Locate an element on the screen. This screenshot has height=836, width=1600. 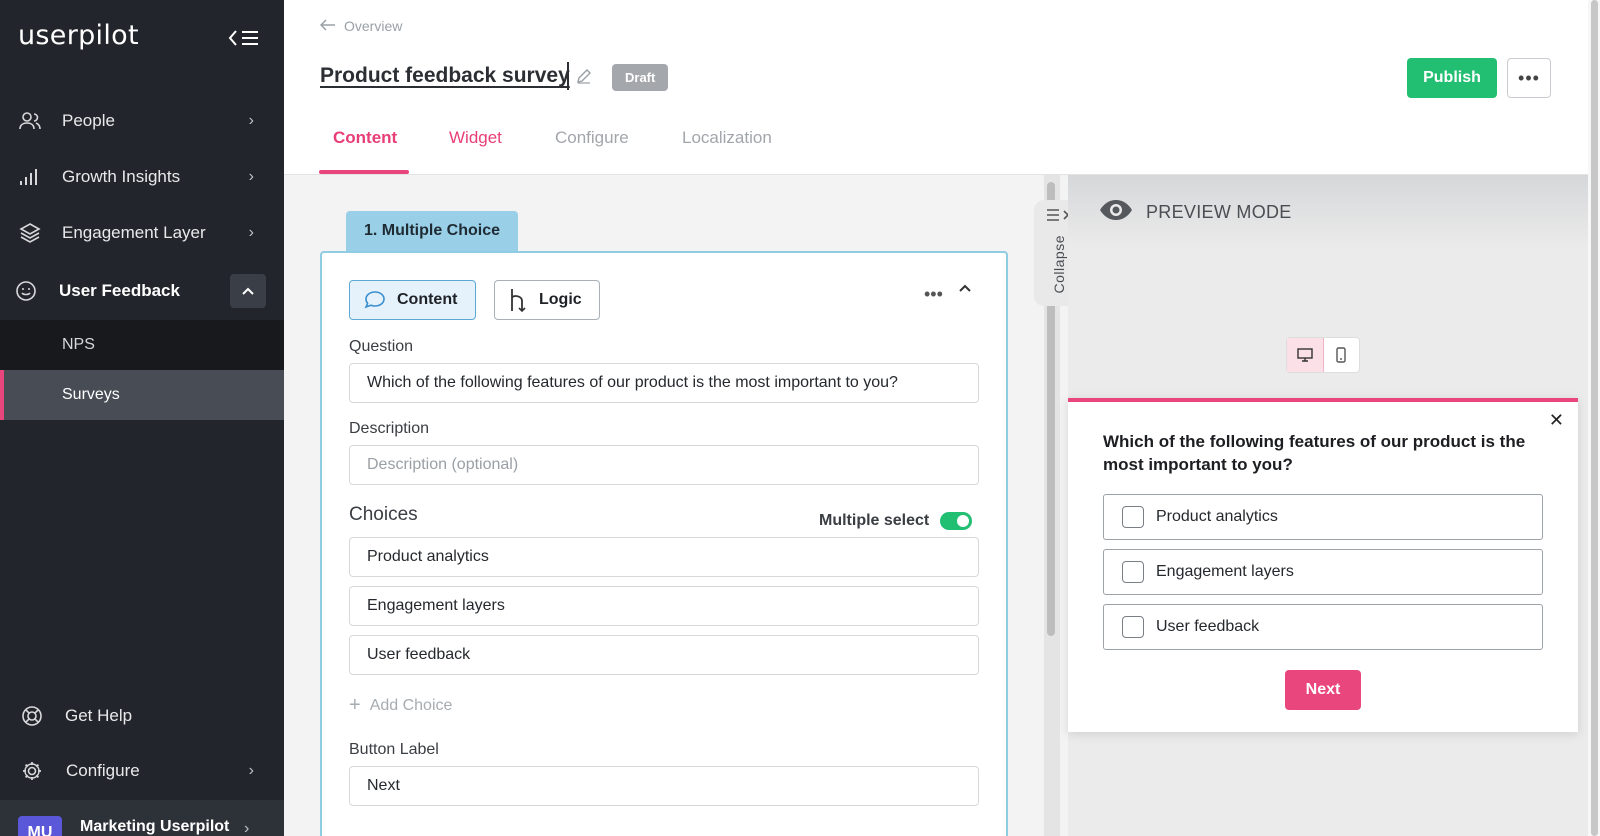
text-caret is located at coordinates (568, 76).